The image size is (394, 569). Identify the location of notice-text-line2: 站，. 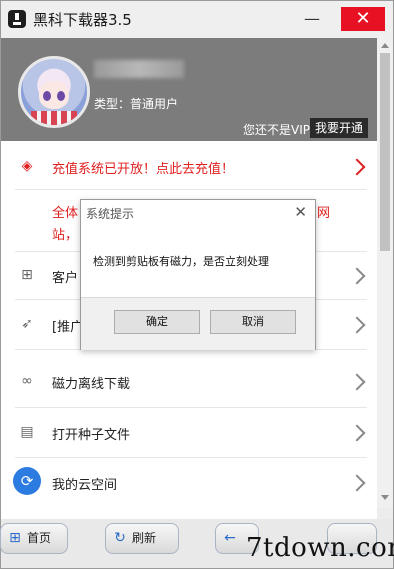
(65, 235).